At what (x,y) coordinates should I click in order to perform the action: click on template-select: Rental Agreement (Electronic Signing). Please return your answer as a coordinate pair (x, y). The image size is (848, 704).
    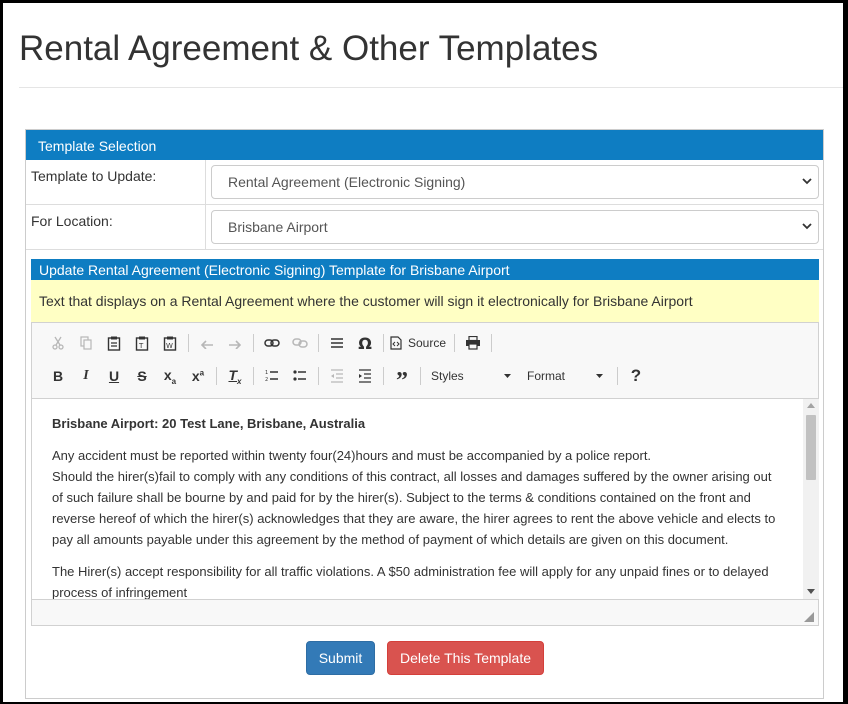
    Looking at the image, I should click on (515, 182).